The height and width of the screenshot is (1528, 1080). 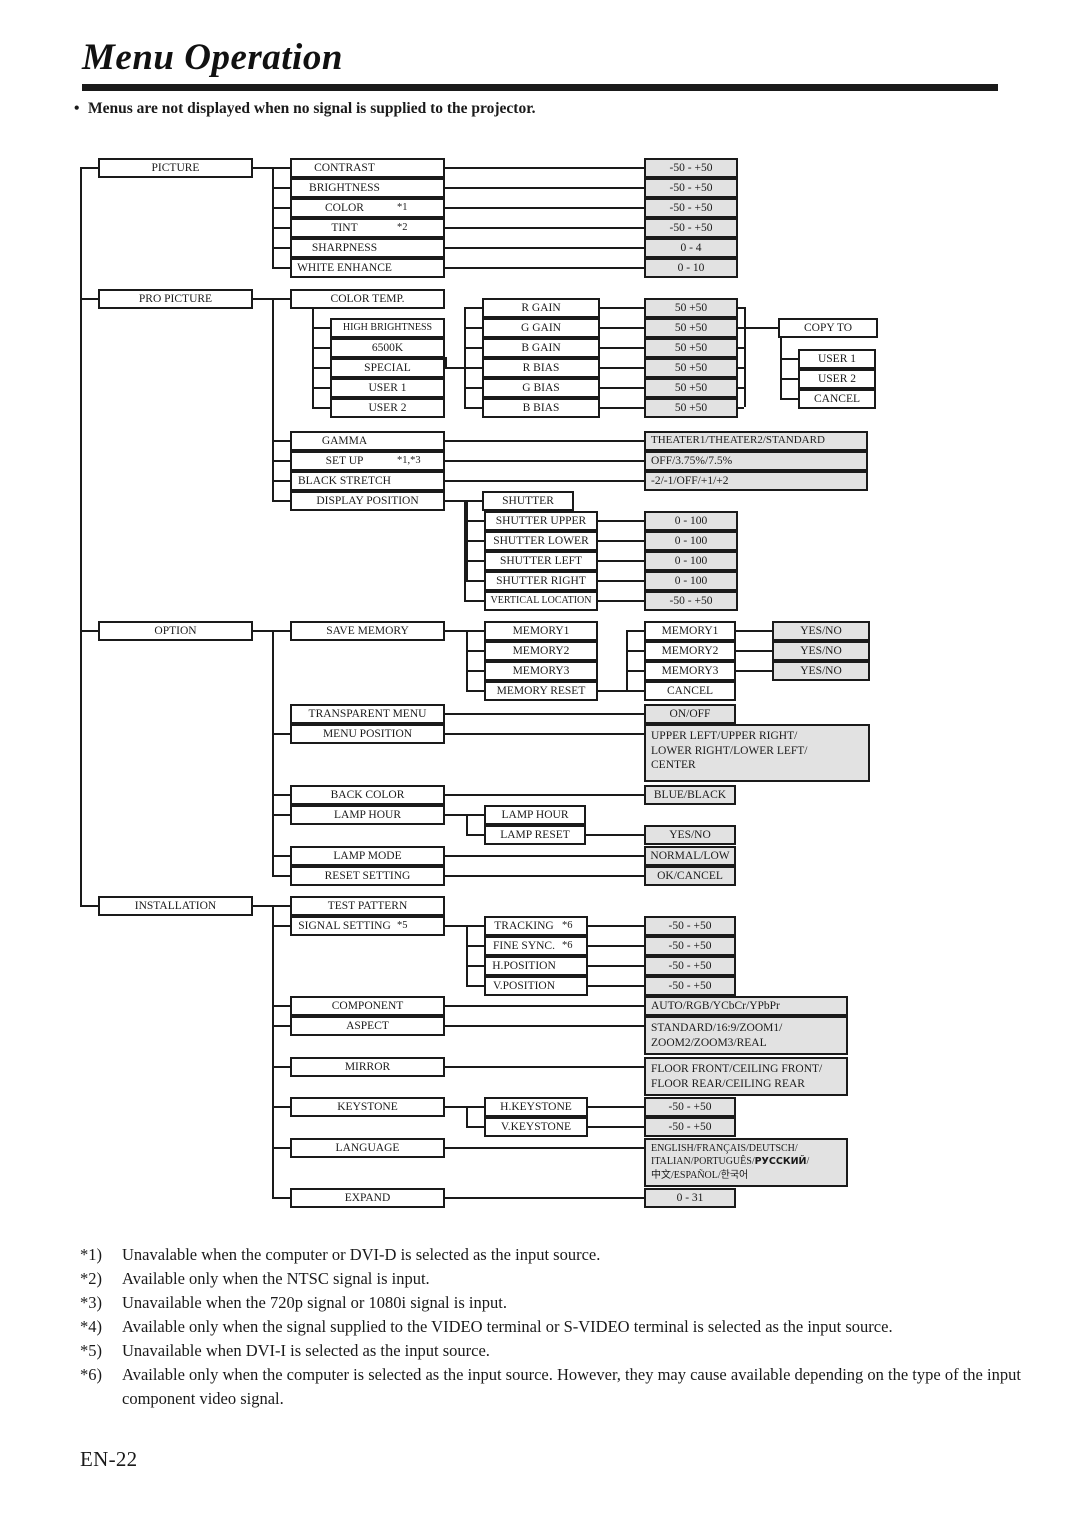 What do you see at coordinates (821, 671) in the screenshot?
I see `memory-reset-value-2: YES/NO` at bounding box center [821, 671].